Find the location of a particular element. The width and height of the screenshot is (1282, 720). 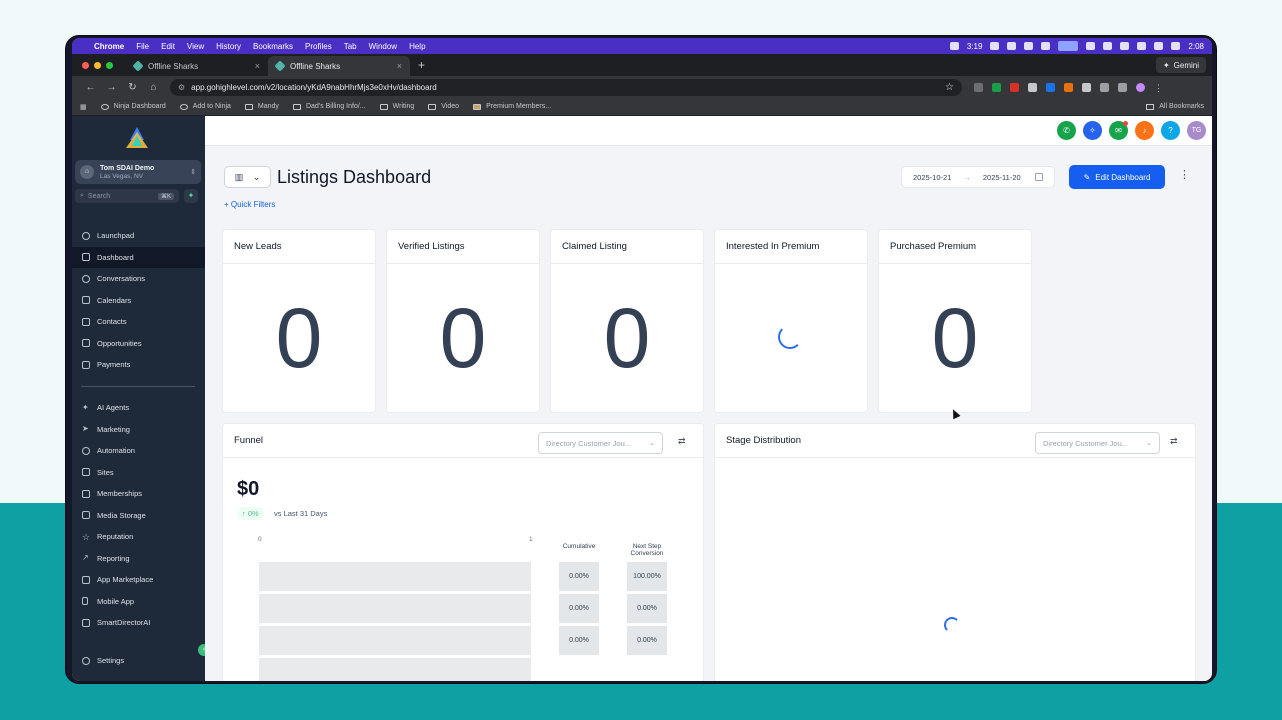

account-switcher: ⌂ Tom SDAI Demo Las Vegas, NV ⇕ is located at coordinates (138, 172).